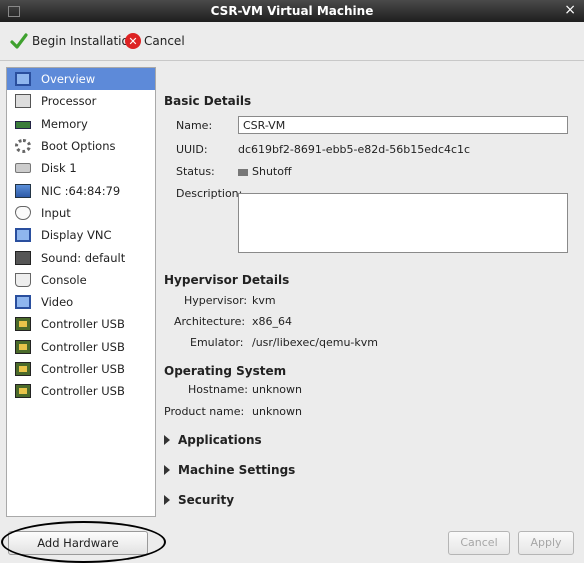 Image resolution: width=584 pixels, height=563 pixels. I want to click on description-field, so click(403, 223).